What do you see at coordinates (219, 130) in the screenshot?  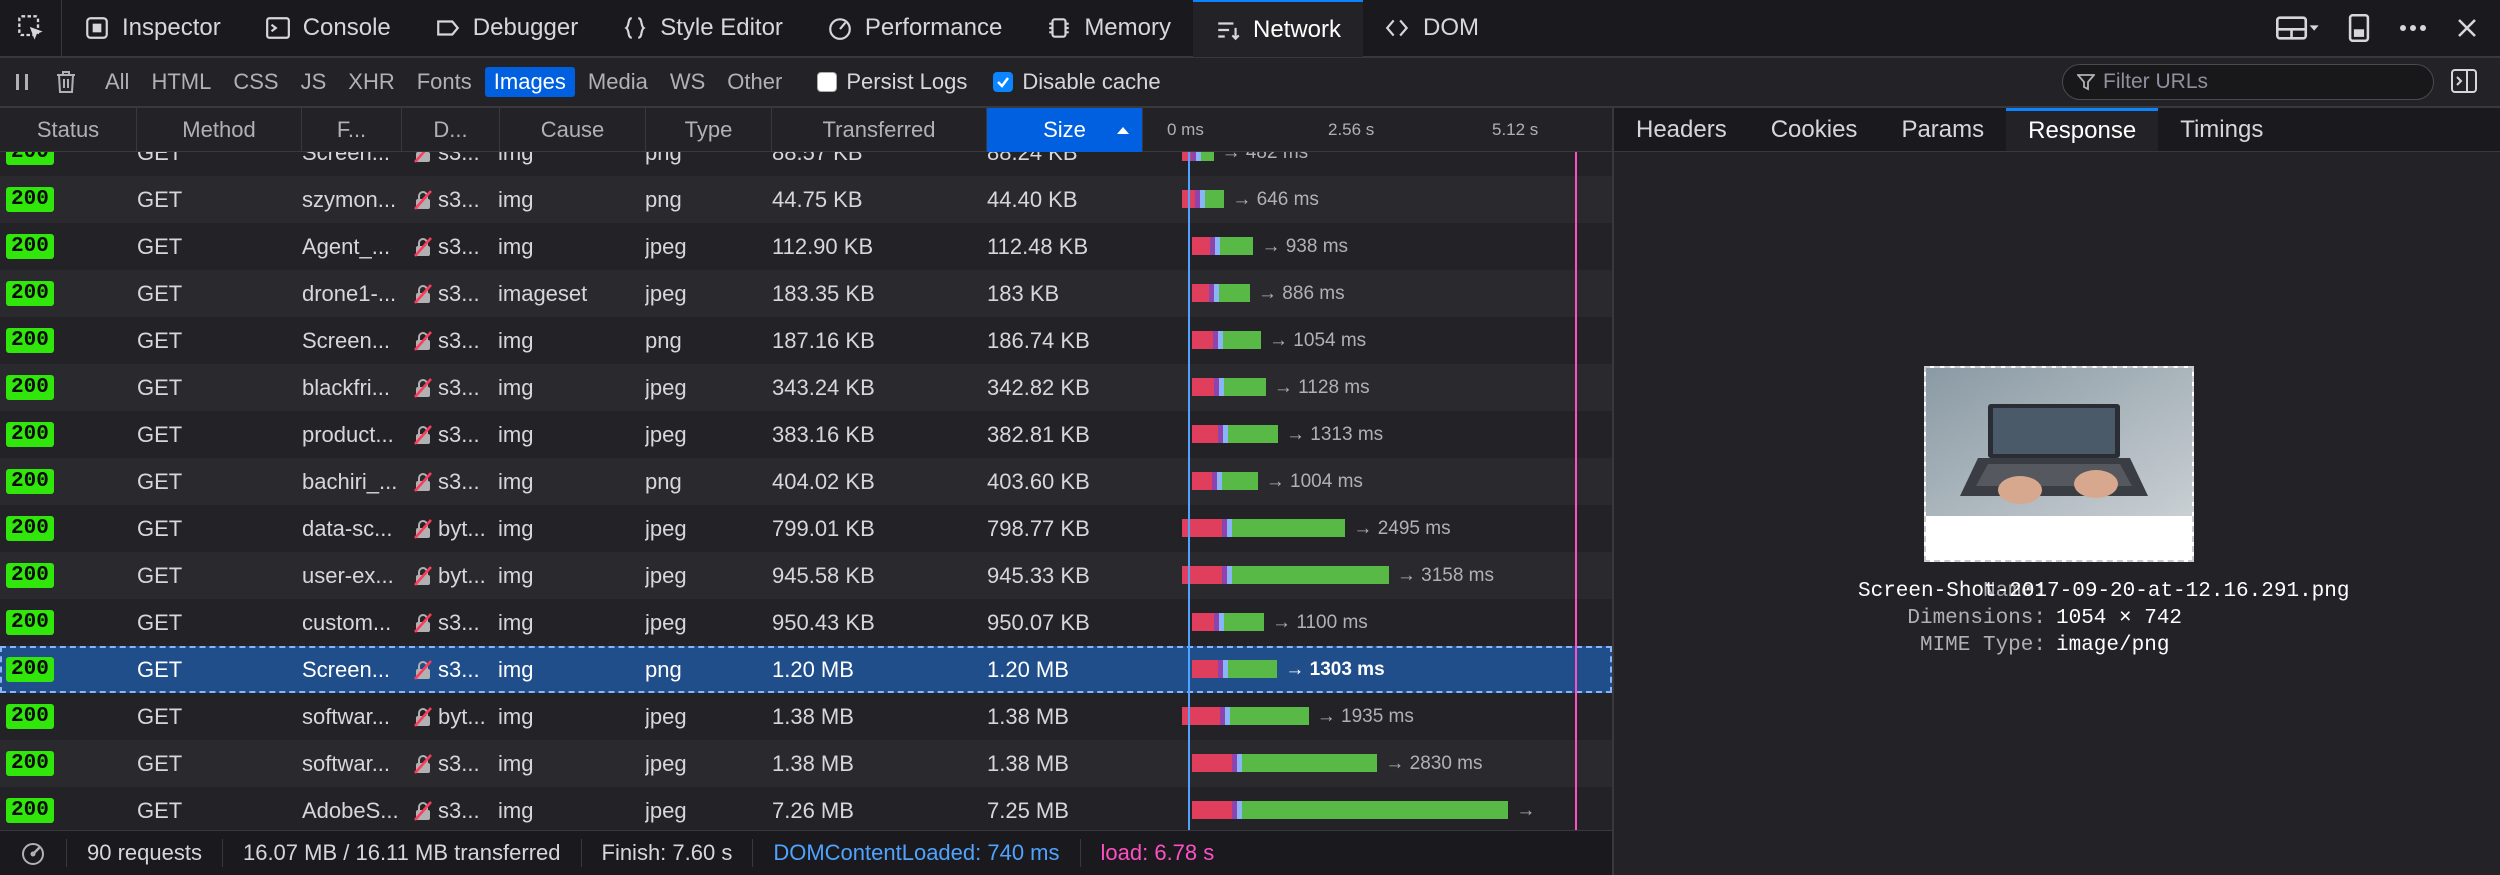 I see `column-method: Method` at bounding box center [219, 130].